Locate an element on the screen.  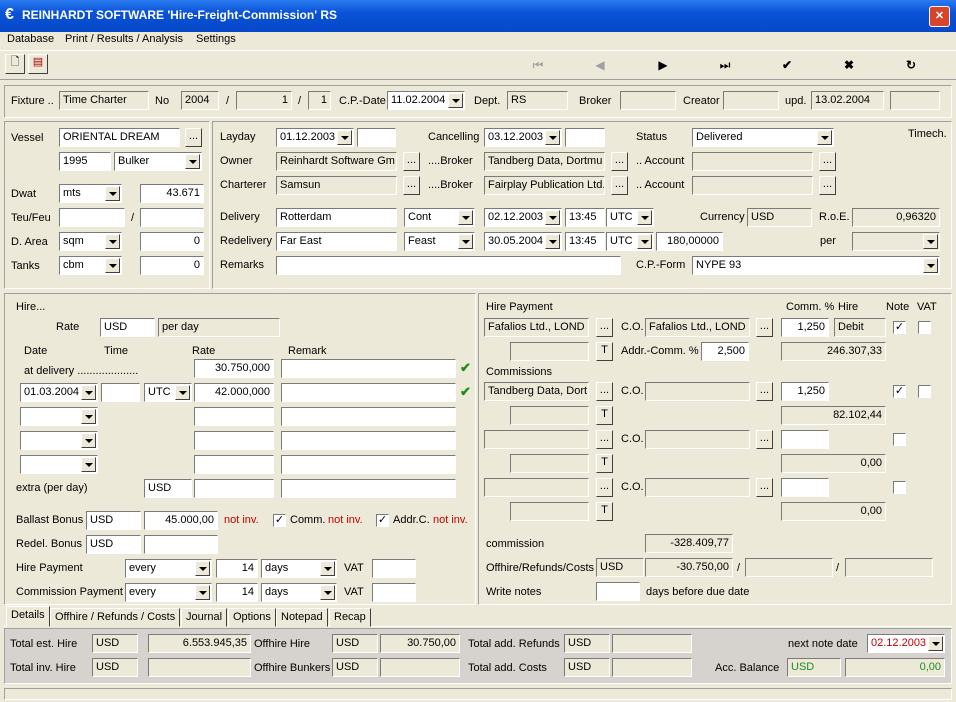
offhire-field2 is located at coordinates (789, 567).